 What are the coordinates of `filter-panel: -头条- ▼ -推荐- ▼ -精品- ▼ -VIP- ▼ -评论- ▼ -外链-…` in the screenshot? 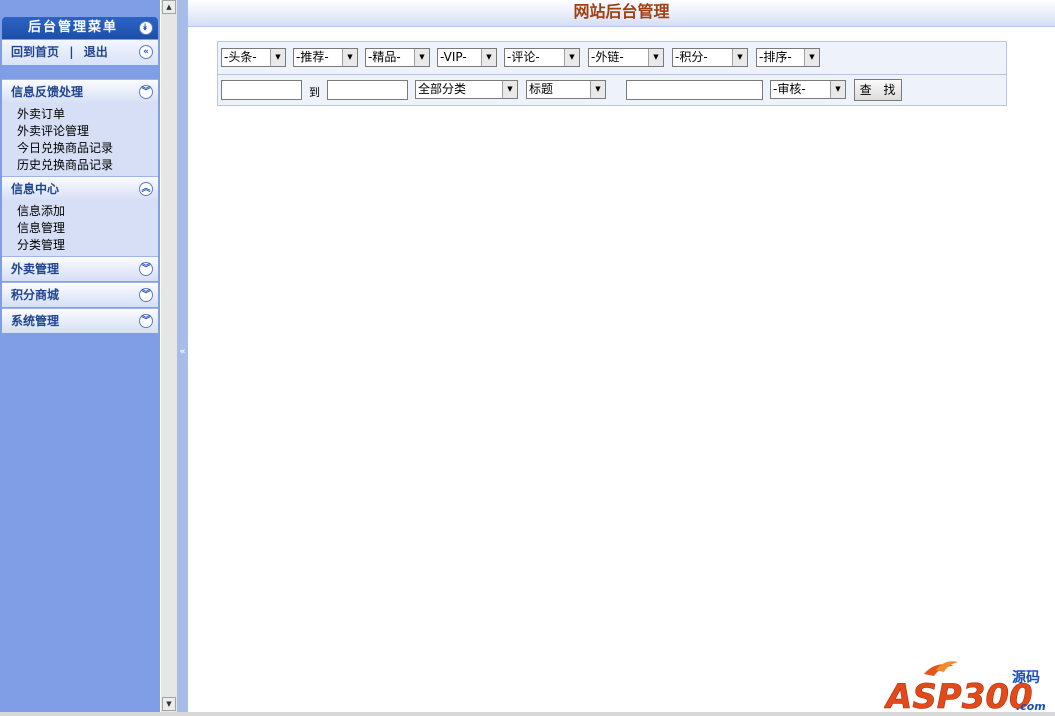 It's located at (612, 73).